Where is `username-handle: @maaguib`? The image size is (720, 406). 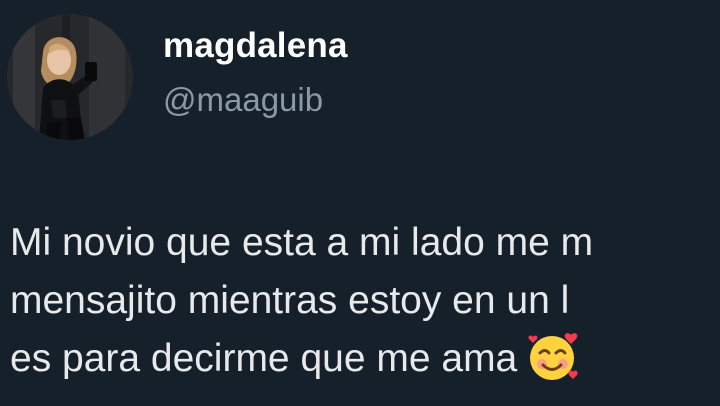
username-handle: @maaguib is located at coordinates (243, 100).